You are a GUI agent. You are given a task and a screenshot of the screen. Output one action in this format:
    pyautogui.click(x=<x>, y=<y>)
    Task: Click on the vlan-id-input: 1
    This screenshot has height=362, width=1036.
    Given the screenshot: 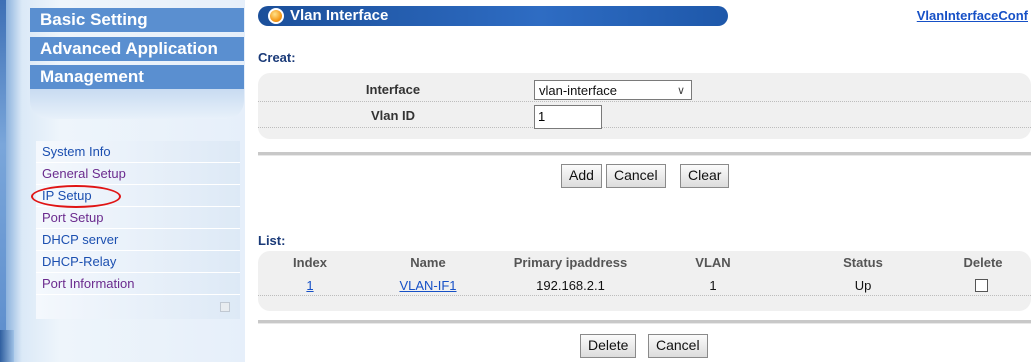 What is the action you would take?
    pyautogui.click(x=568, y=117)
    